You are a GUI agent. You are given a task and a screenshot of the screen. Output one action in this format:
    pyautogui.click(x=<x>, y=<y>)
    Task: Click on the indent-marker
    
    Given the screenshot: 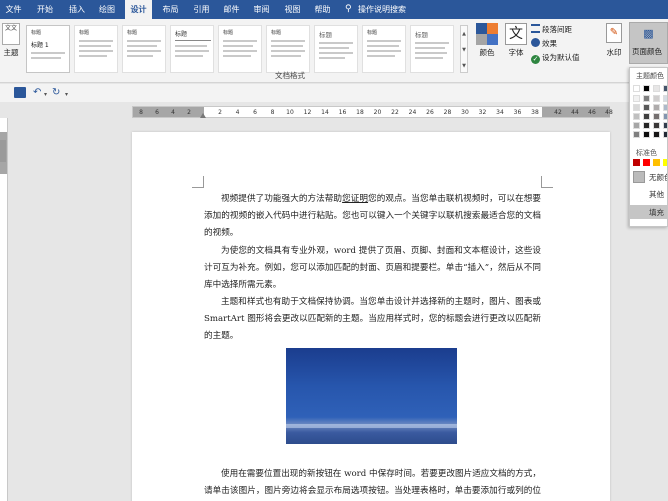 What is the action you would take?
    pyautogui.click(x=203, y=115)
    